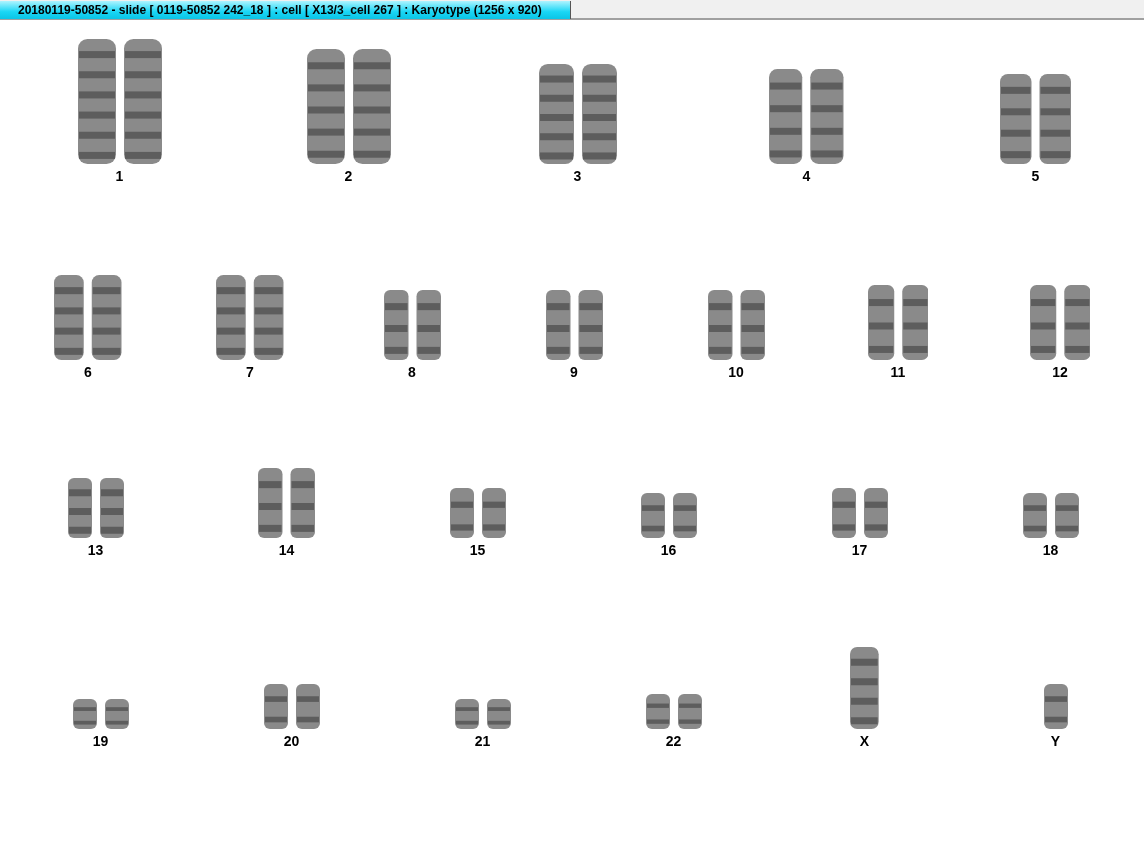 The width and height of the screenshot is (1144, 848). What do you see at coordinates (412, 372) in the screenshot?
I see `chromosome-label: 8` at bounding box center [412, 372].